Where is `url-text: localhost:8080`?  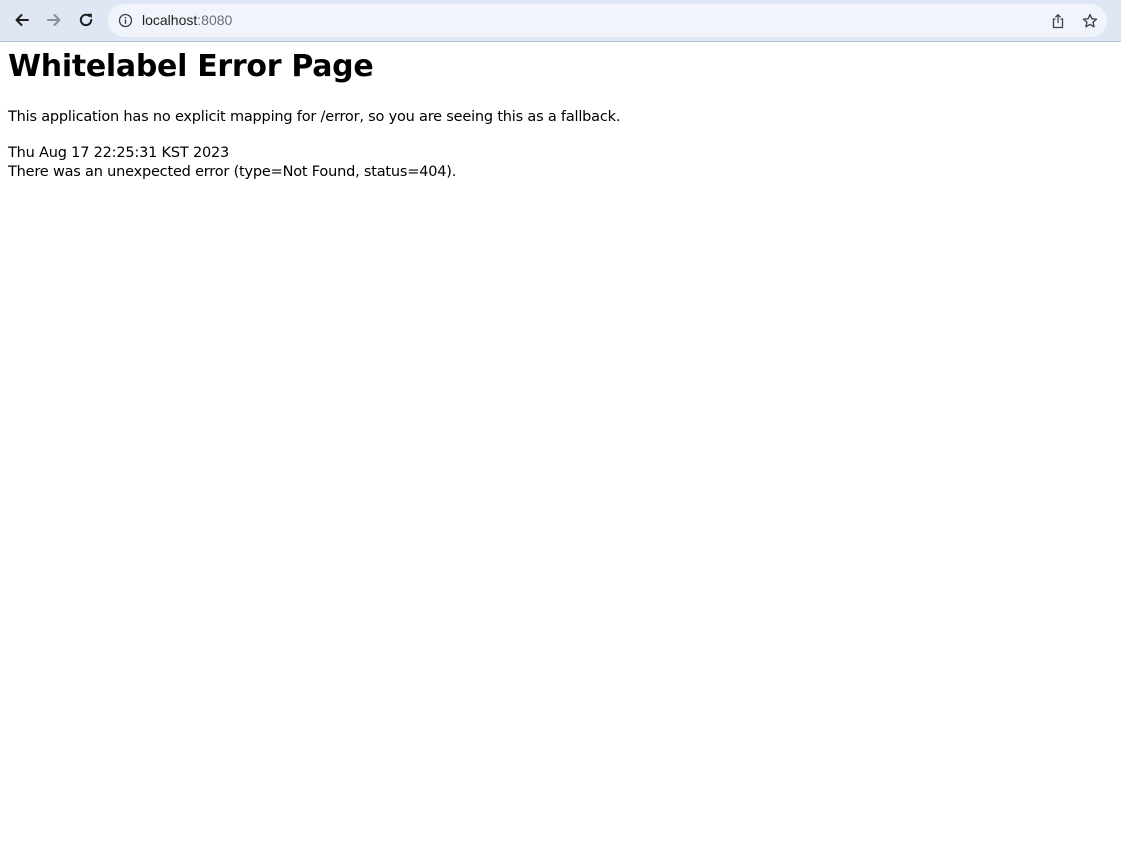 url-text: localhost:8080 is located at coordinates (187, 20).